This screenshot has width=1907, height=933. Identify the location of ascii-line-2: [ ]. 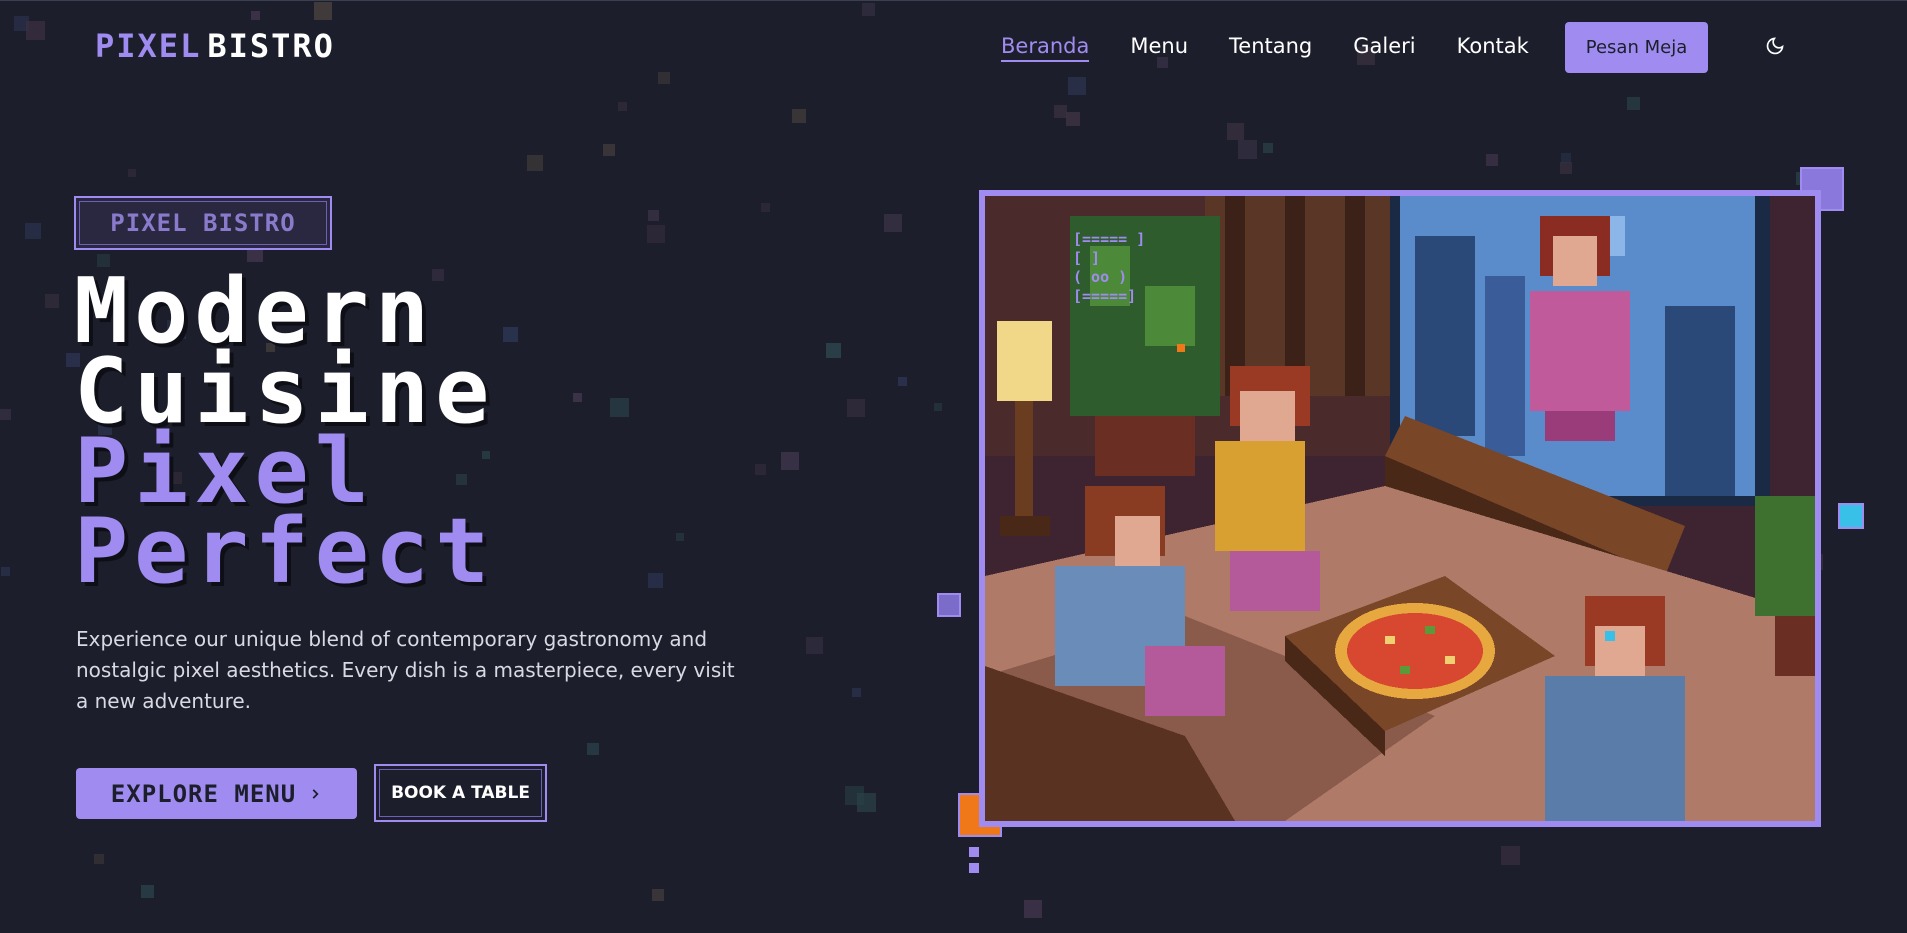
(1086, 258).